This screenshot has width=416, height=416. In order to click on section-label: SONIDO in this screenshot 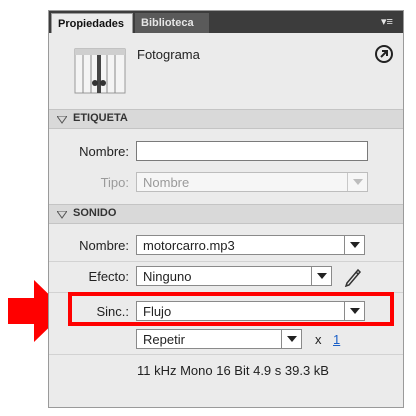, I will do `click(95, 213)`.